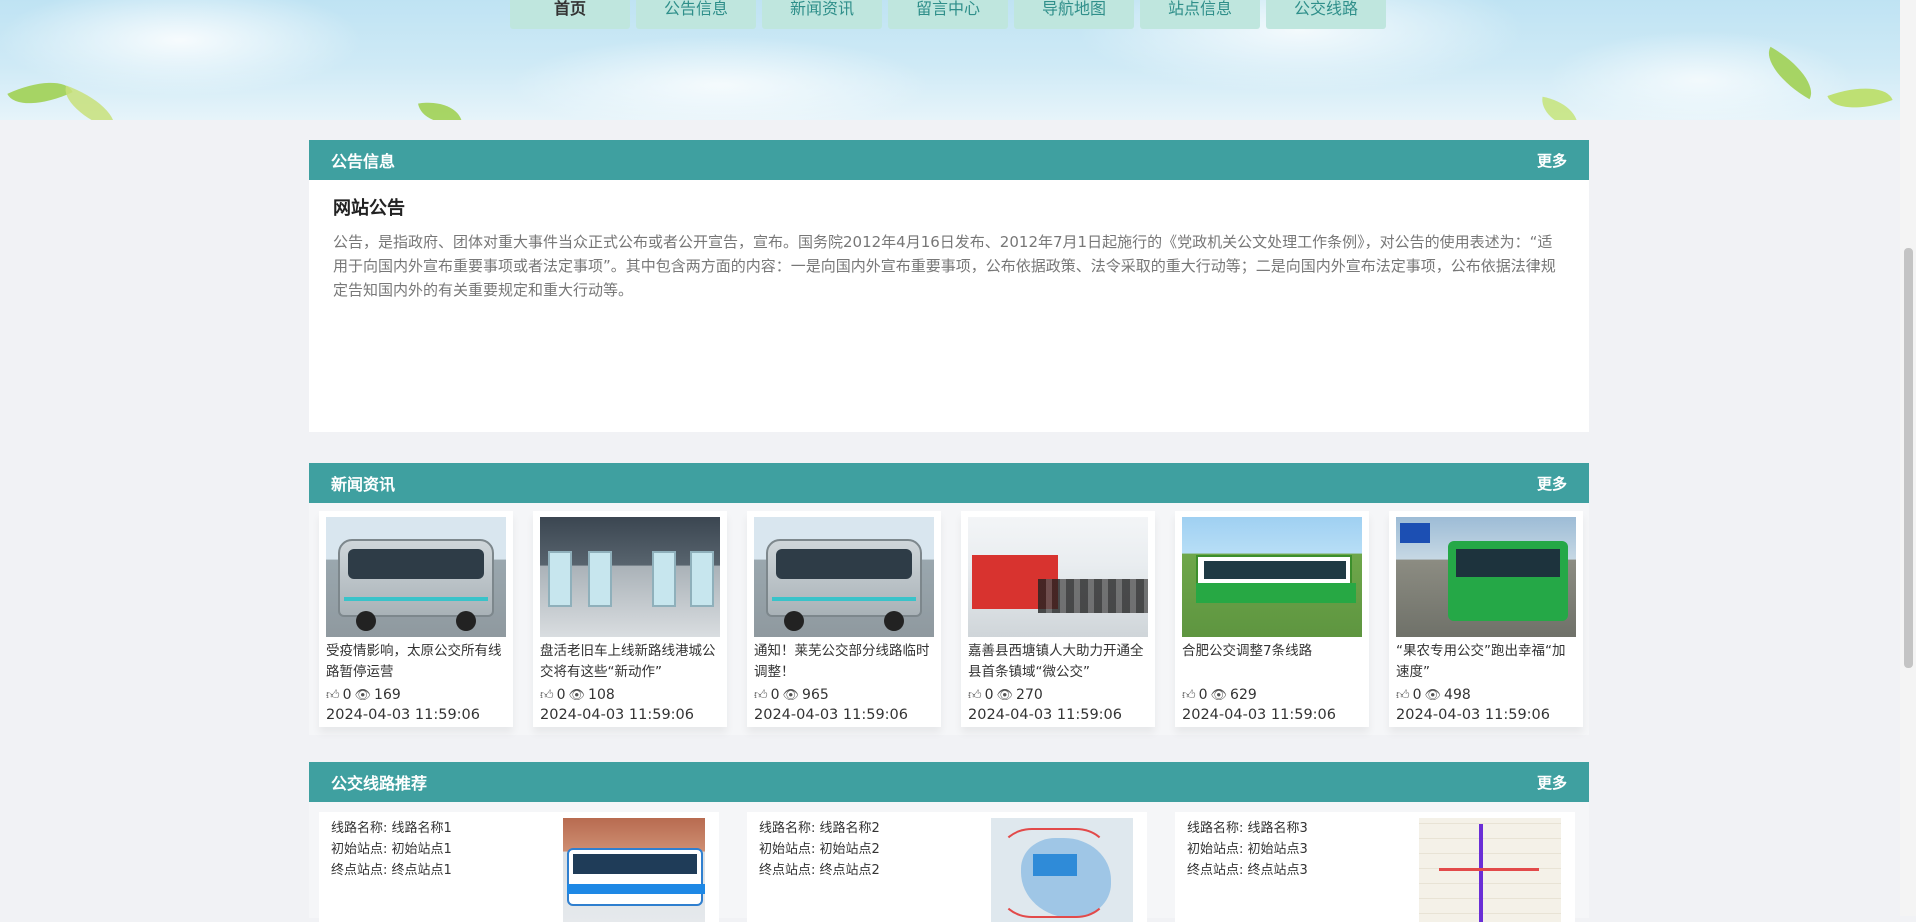 Image resolution: width=1916 pixels, height=922 pixels. Describe the element at coordinates (1457, 695) in the screenshot. I see `view-count: 498` at that location.